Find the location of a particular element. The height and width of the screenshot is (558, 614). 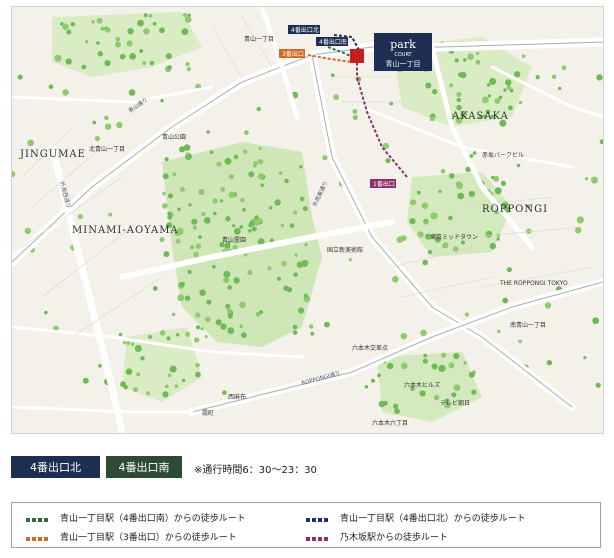

place-roppongi6: 六本木六丁目 is located at coordinates (390, 423).